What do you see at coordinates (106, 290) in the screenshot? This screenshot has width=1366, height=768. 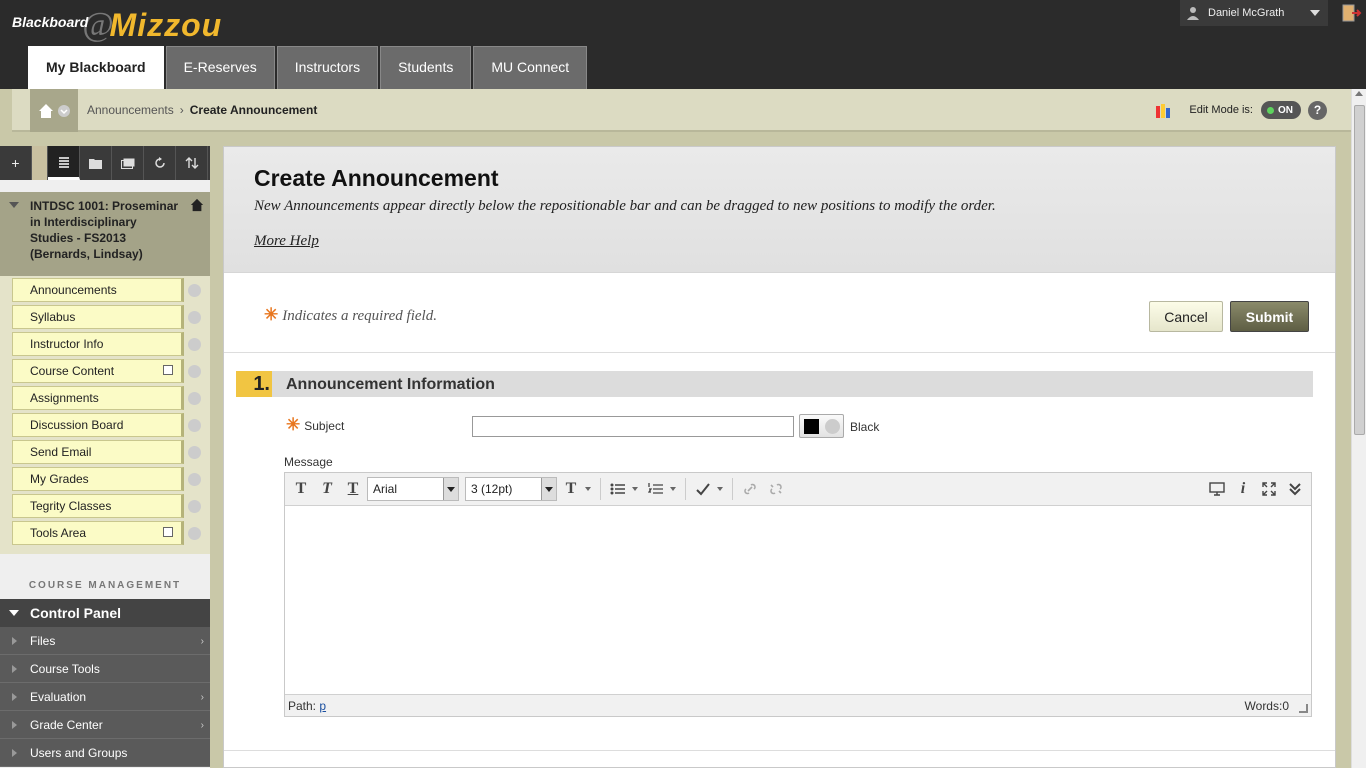 I see `sidebar-item-announcements: Announcements` at bounding box center [106, 290].